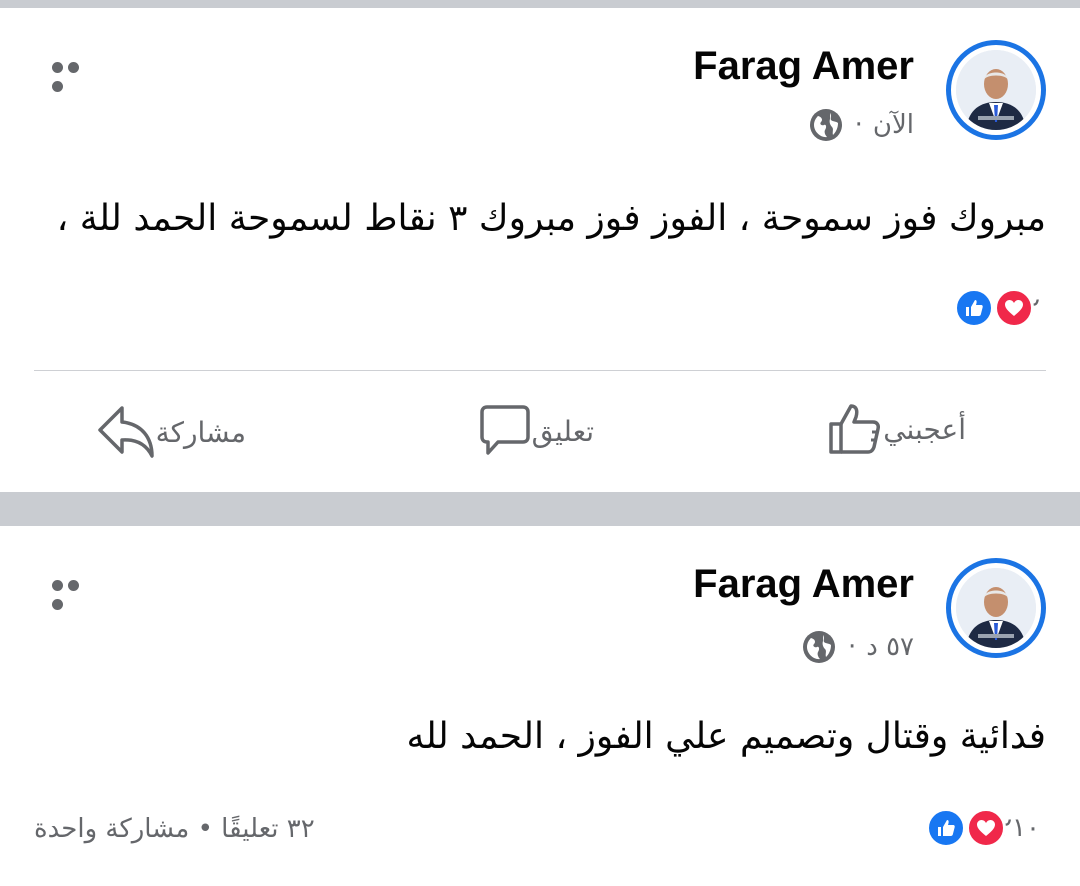 This screenshot has height=886, width=1080. I want to click on like-label: أعجبني, so click(924, 429).